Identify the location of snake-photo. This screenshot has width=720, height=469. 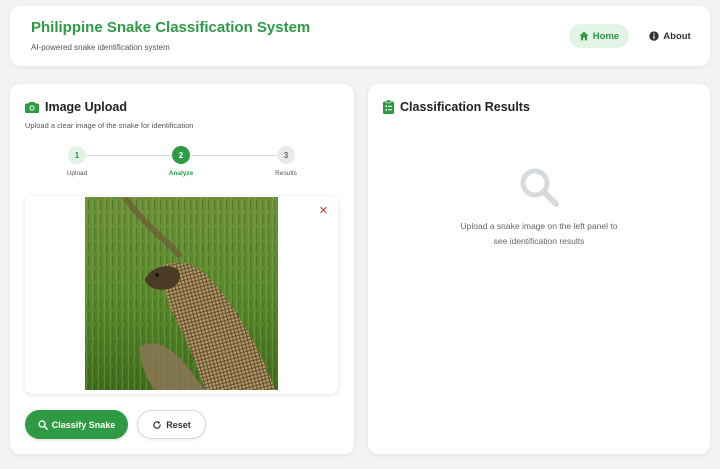
(181, 293).